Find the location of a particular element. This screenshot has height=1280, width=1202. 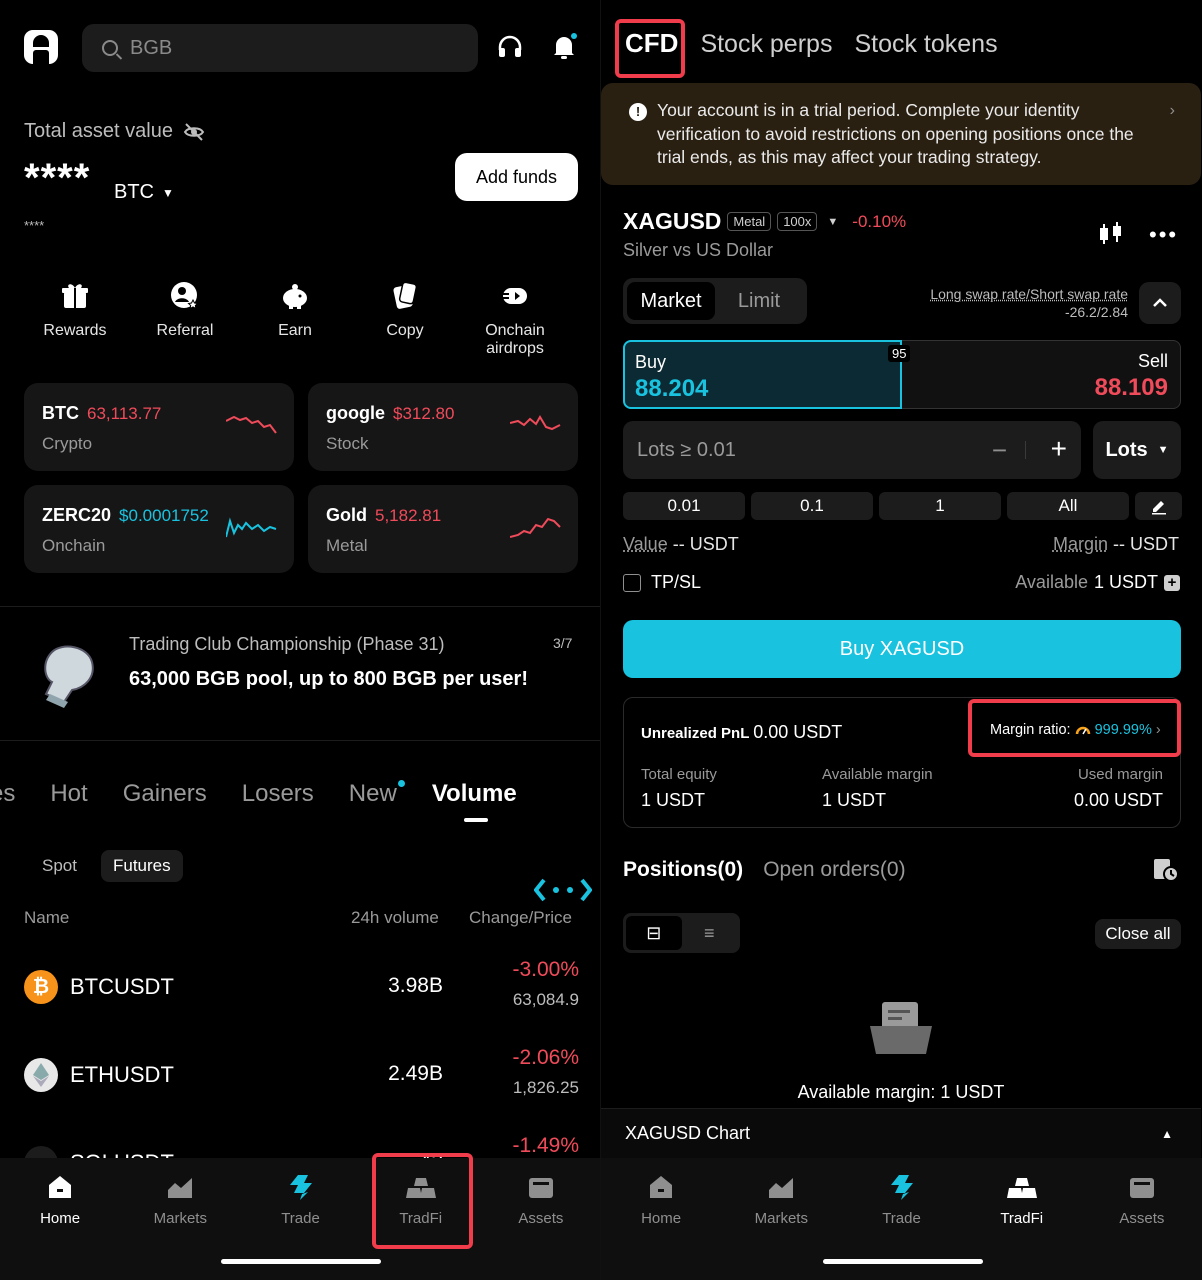

quick-earn: Earn is located at coordinates (295, 319).